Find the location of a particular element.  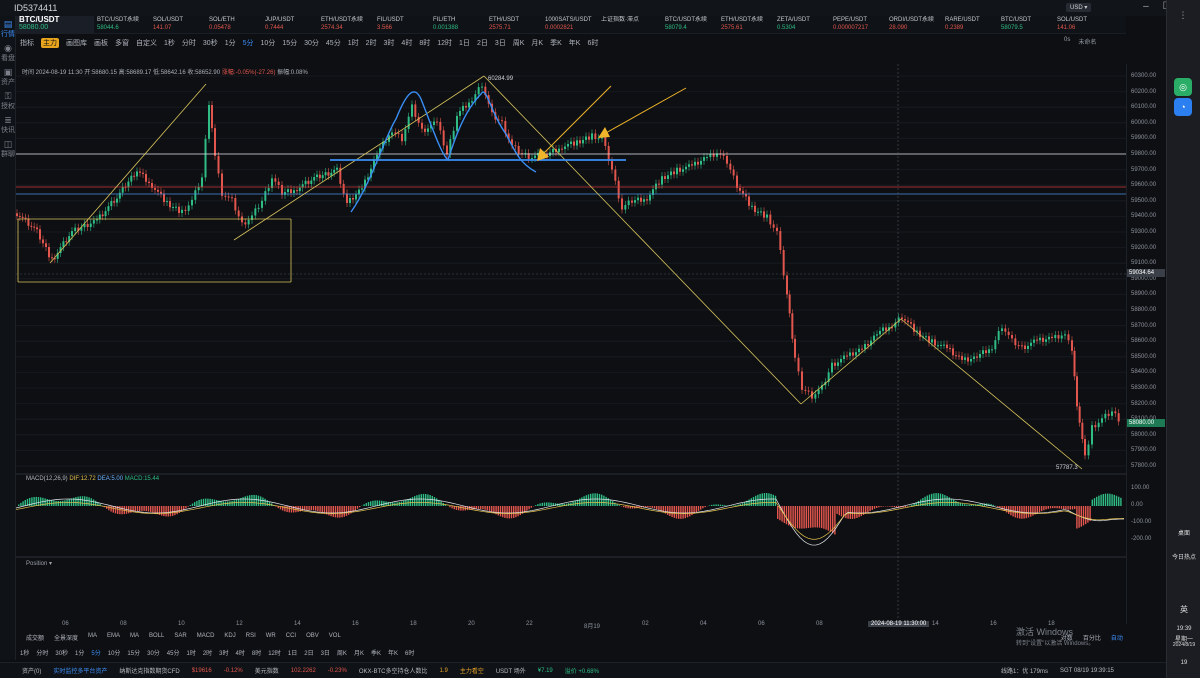

toolbar-item: 45分 is located at coordinates (333, 43).